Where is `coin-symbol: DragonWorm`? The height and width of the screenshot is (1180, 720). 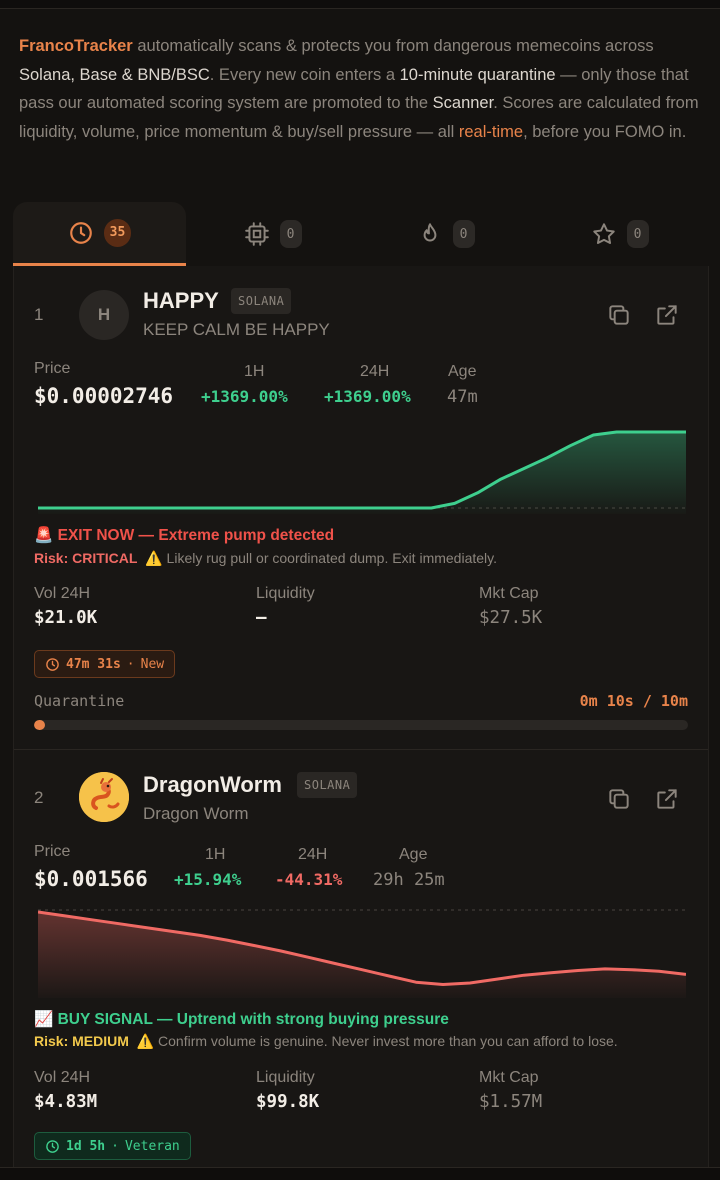 coin-symbol: DragonWorm is located at coordinates (212, 784).